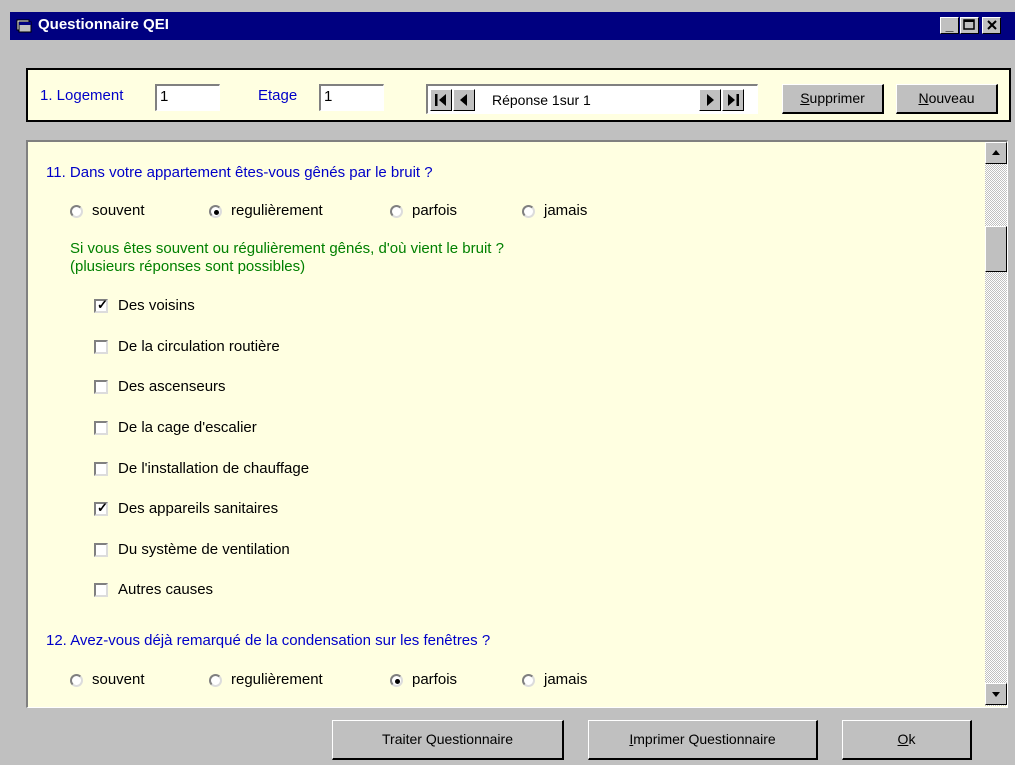  Describe the element at coordinates (198, 508) in the screenshot. I see `checkbox-label: Des appareils sanitaires` at that location.